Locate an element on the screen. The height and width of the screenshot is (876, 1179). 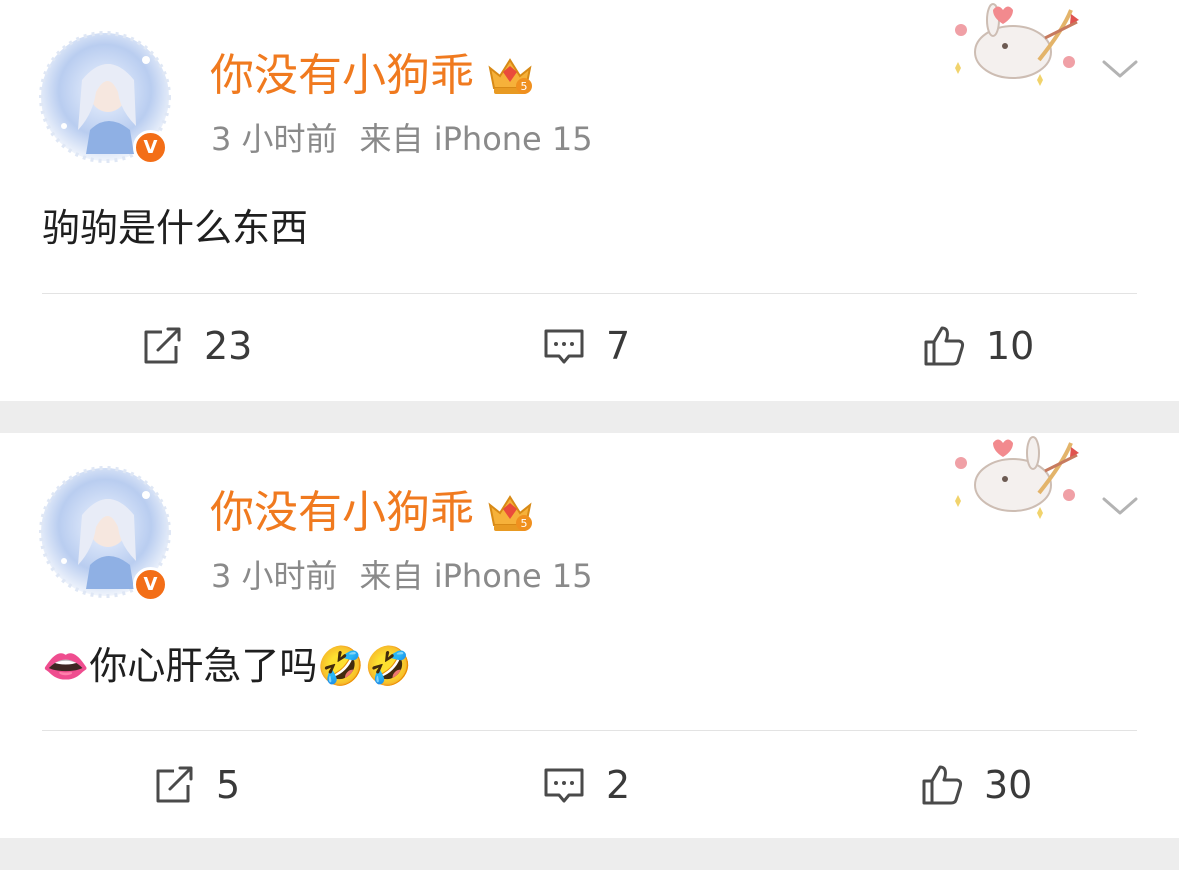
comment-button: 2 is located at coordinates (586, 785).